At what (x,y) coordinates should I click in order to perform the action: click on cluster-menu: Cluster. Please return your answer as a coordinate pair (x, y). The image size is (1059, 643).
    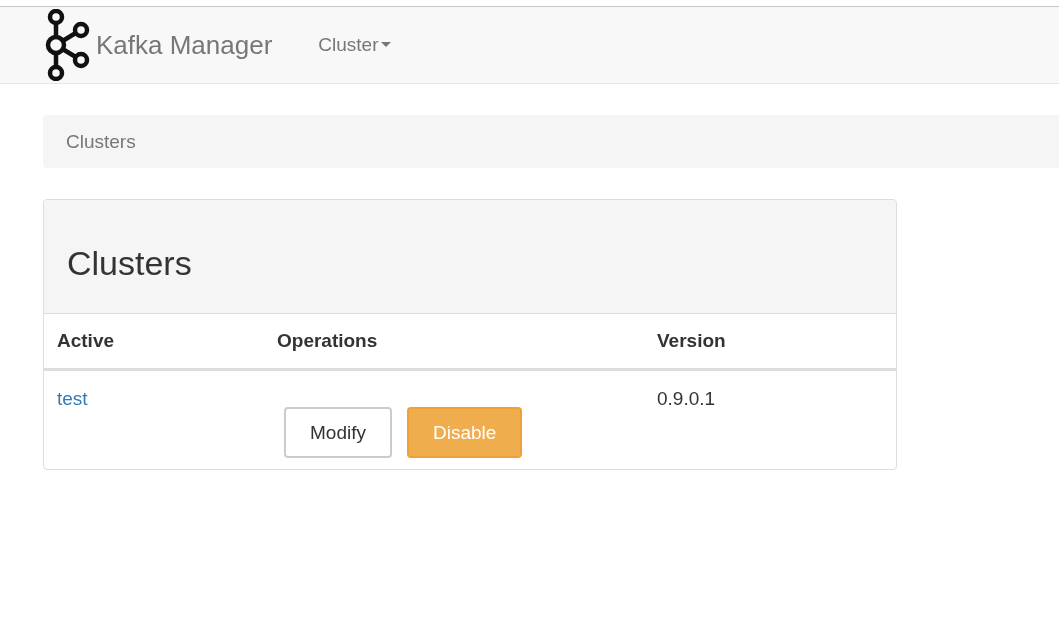
    Looking at the image, I should click on (354, 45).